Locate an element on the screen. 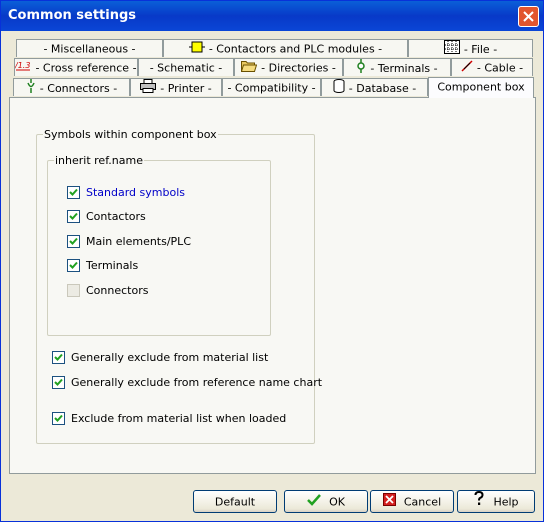 The image size is (544, 522). tab-connectors: - Connectors - is located at coordinates (71, 87).